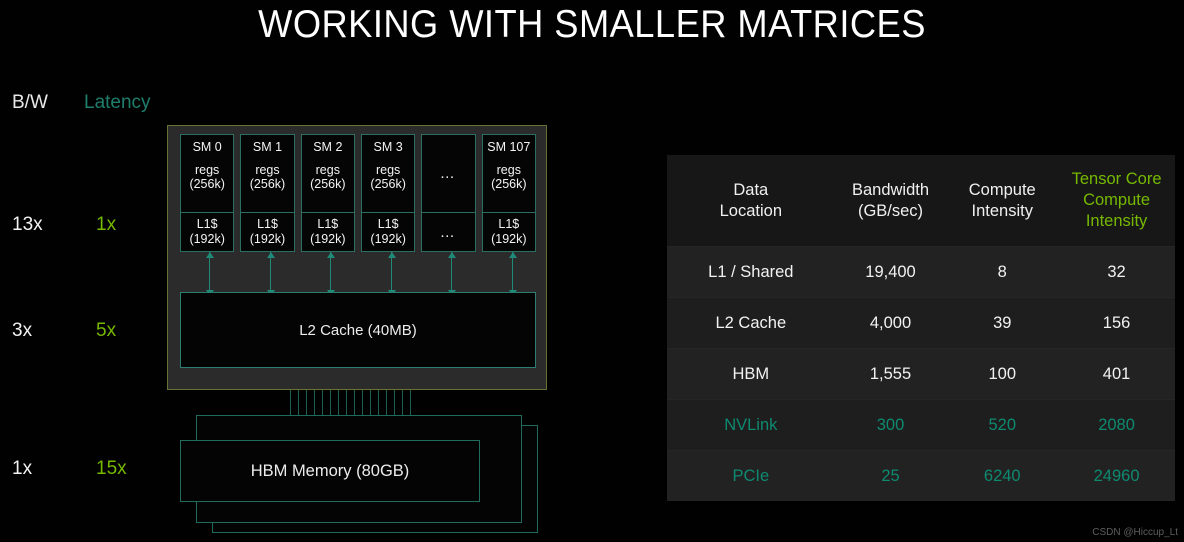 The width and height of the screenshot is (1184, 542). I want to click on column-header-tensor-core-line2: Compute, so click(1117, 200).